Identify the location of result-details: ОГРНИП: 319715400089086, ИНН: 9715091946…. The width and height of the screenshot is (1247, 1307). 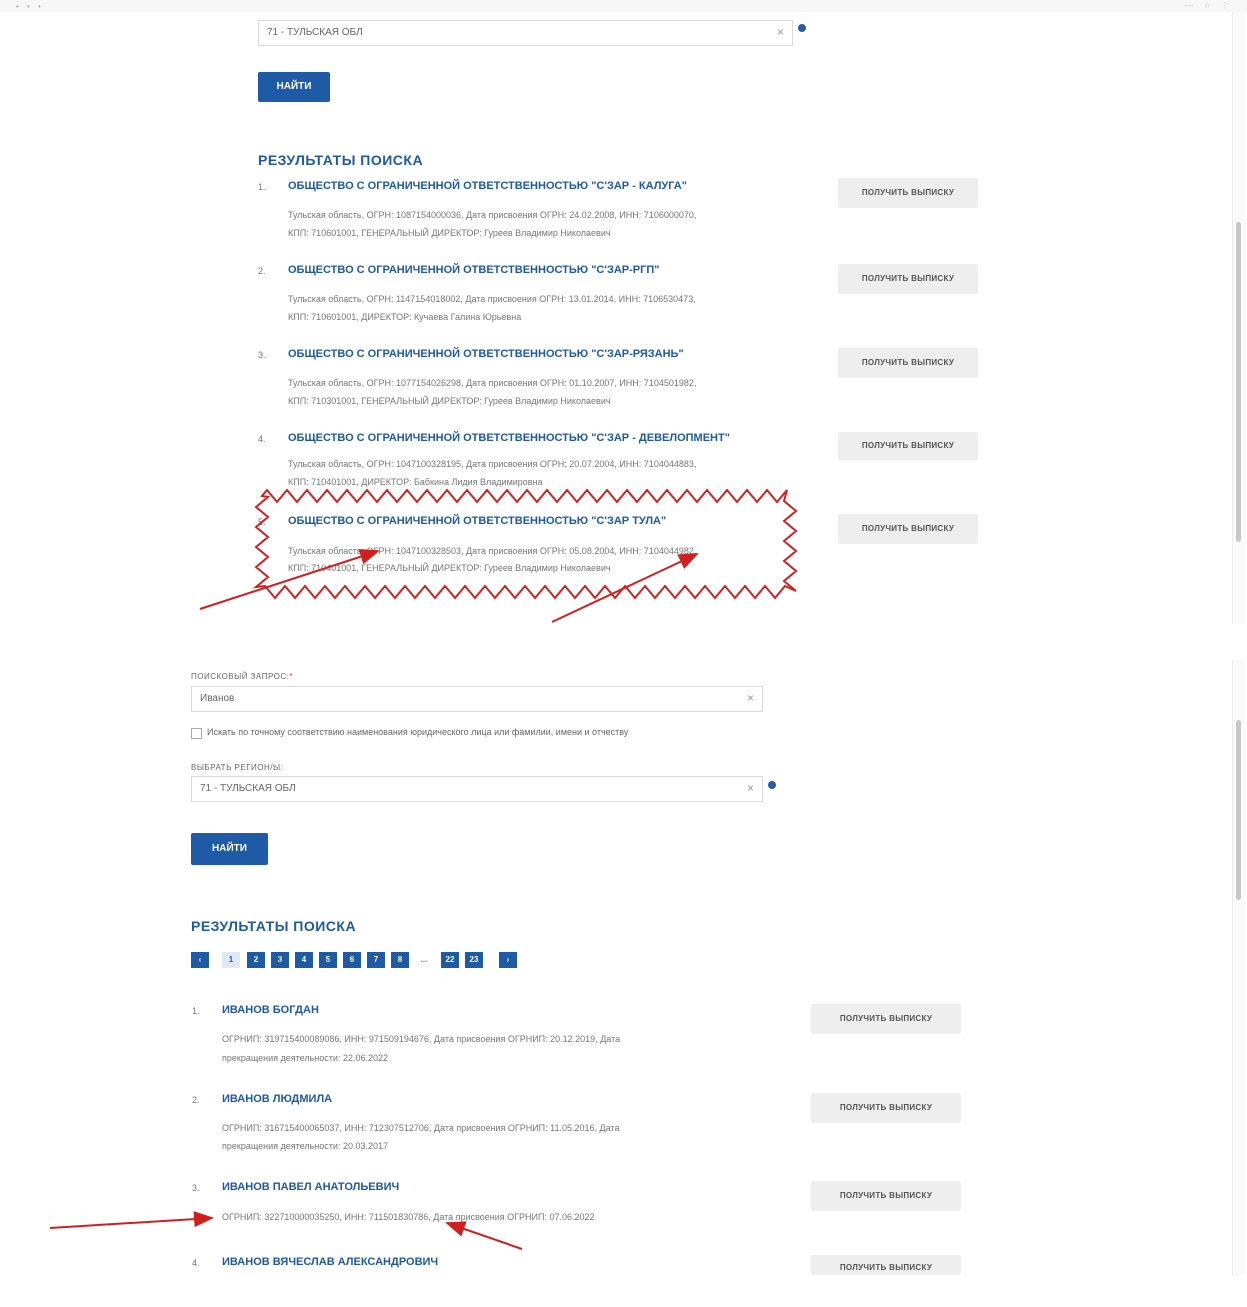
(421, 1039).